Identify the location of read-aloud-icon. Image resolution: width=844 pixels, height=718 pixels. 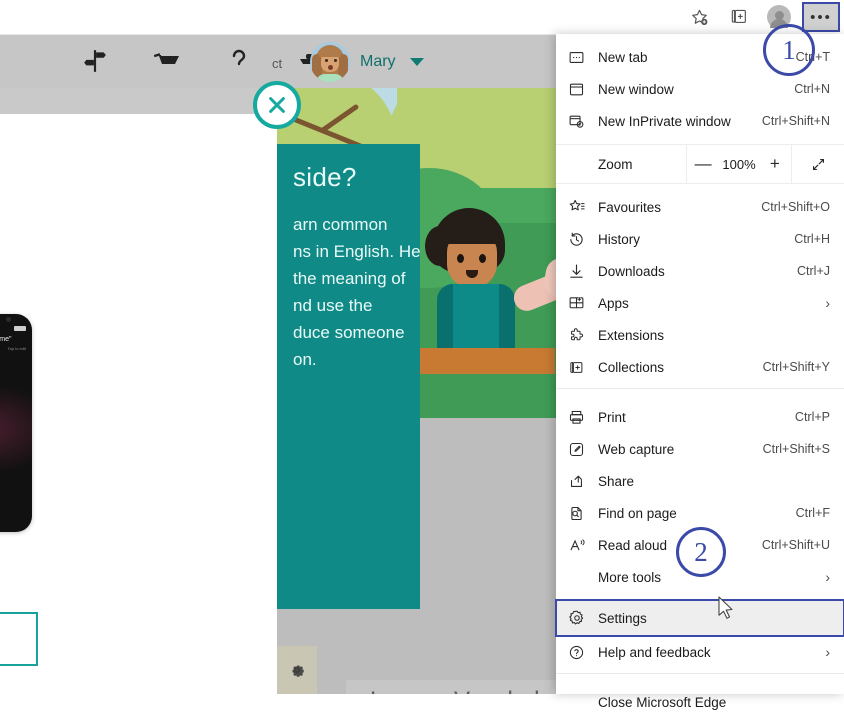
(583, 545).